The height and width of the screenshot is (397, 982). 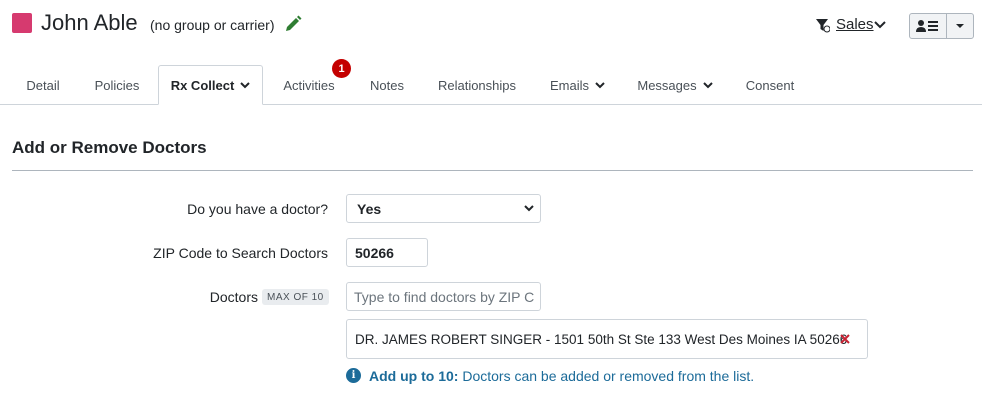 I want to click on sales-dropdown: Sales, so click(x=855, y=24).